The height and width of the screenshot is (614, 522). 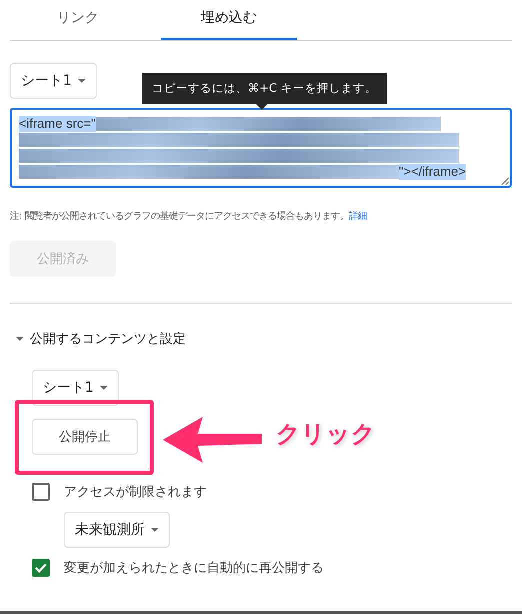 I want to click on section-title: 公開するコンテンツと設定, so click(x=108, y=339).